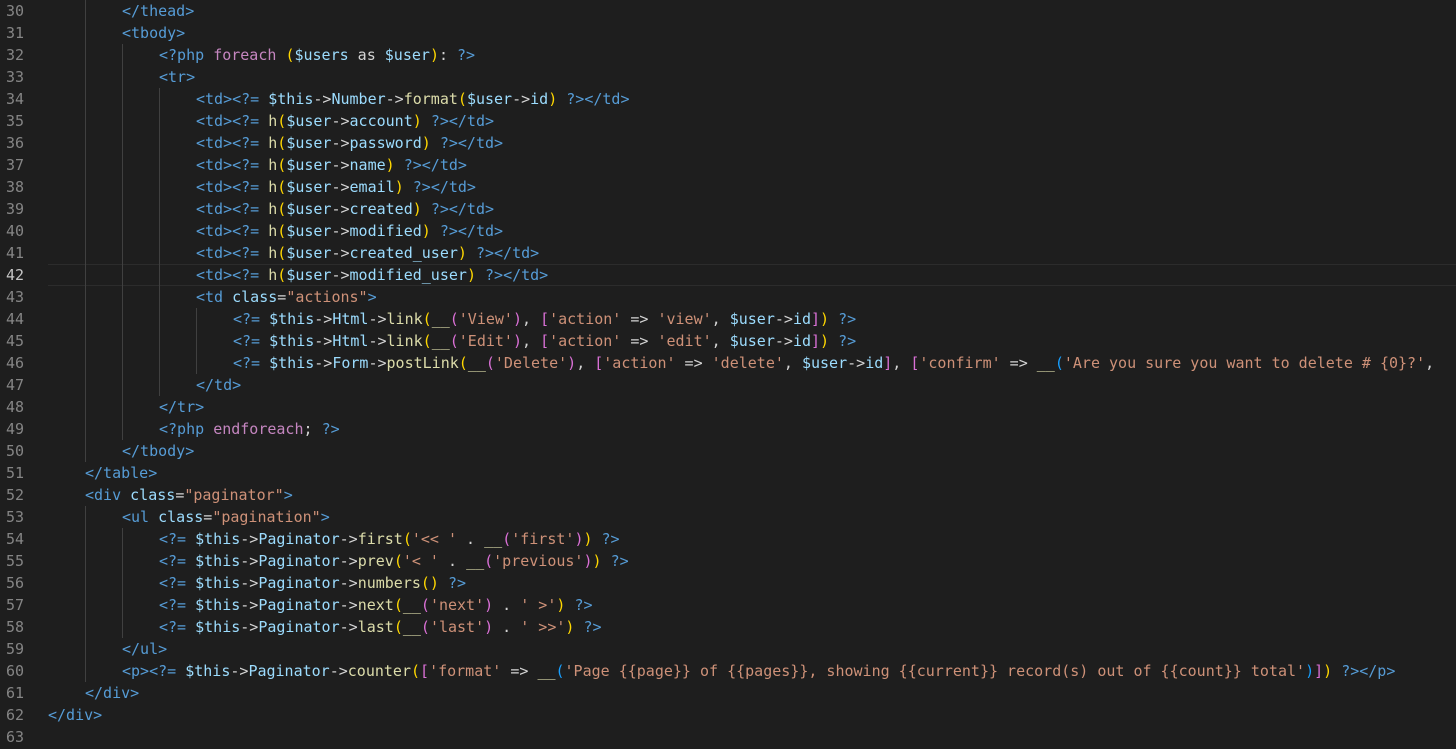 This screenshot has width=1456, height=749. I want to click on code-token: 'Edit', so click(485, 341).